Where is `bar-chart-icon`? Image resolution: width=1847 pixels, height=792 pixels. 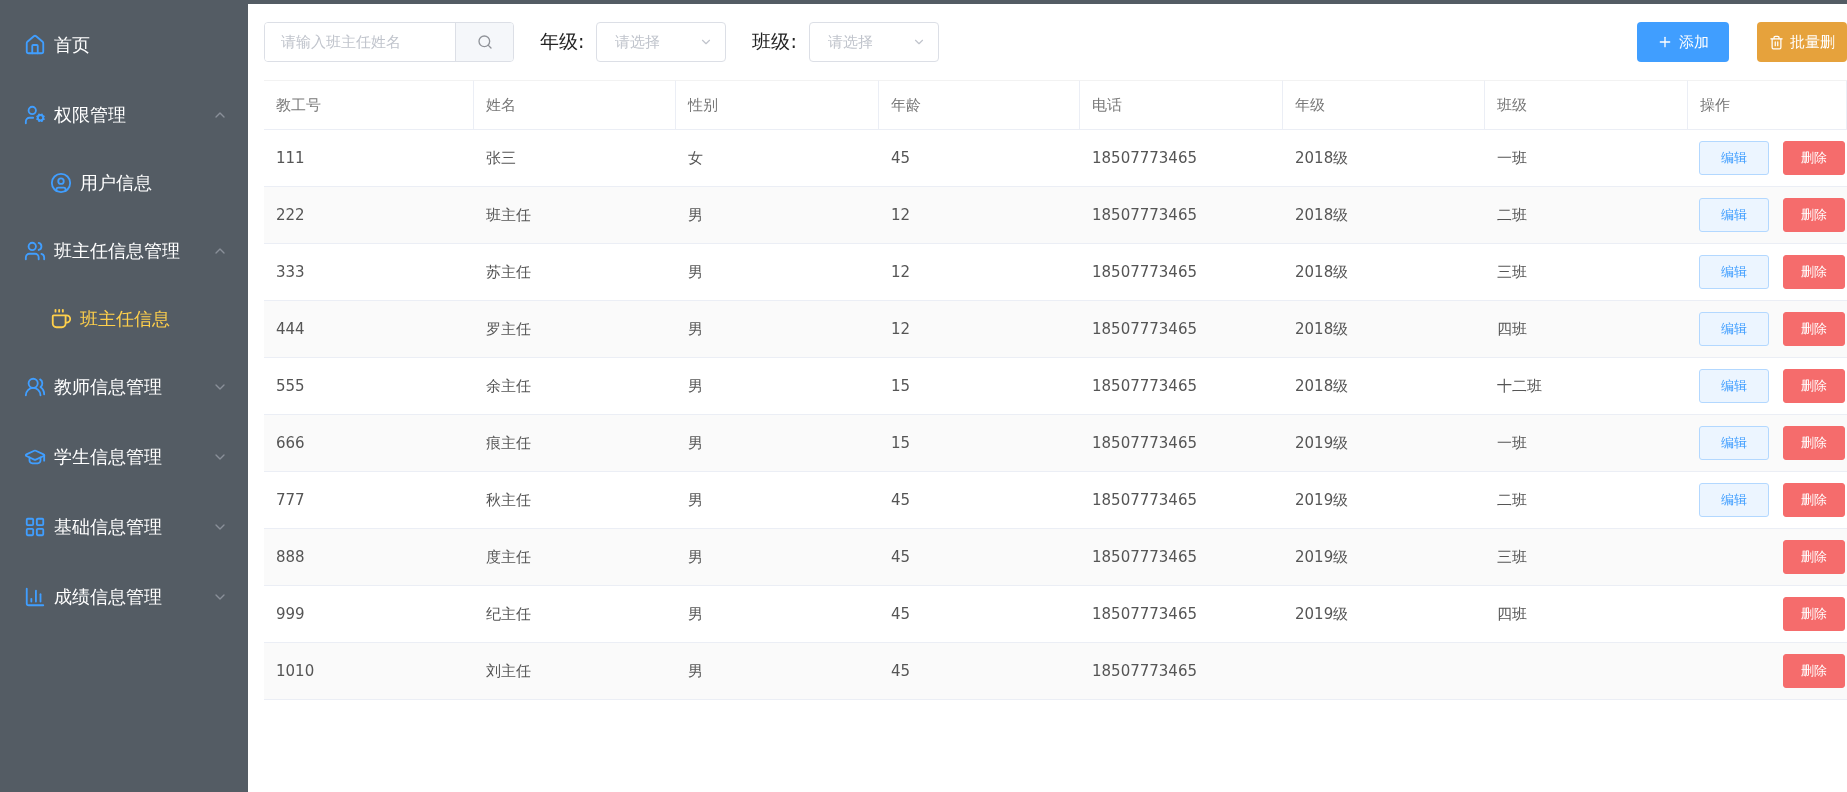 bar-chart-icon is located at coordinates (35, 597).